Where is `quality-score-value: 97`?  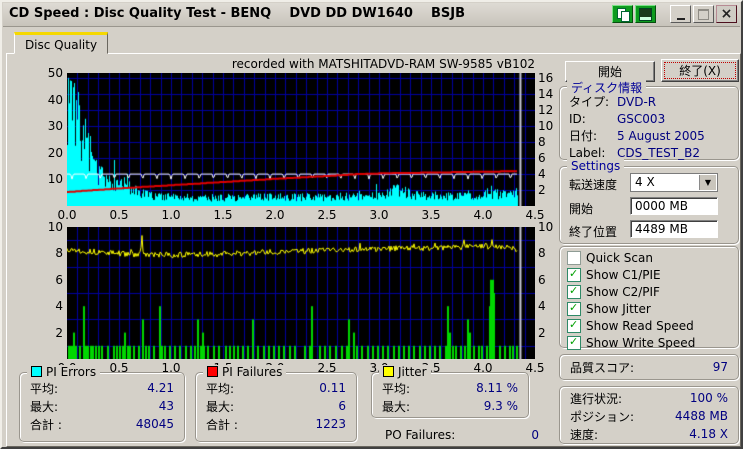
quality-score-value: 97 is located at coordinates (720, 367).